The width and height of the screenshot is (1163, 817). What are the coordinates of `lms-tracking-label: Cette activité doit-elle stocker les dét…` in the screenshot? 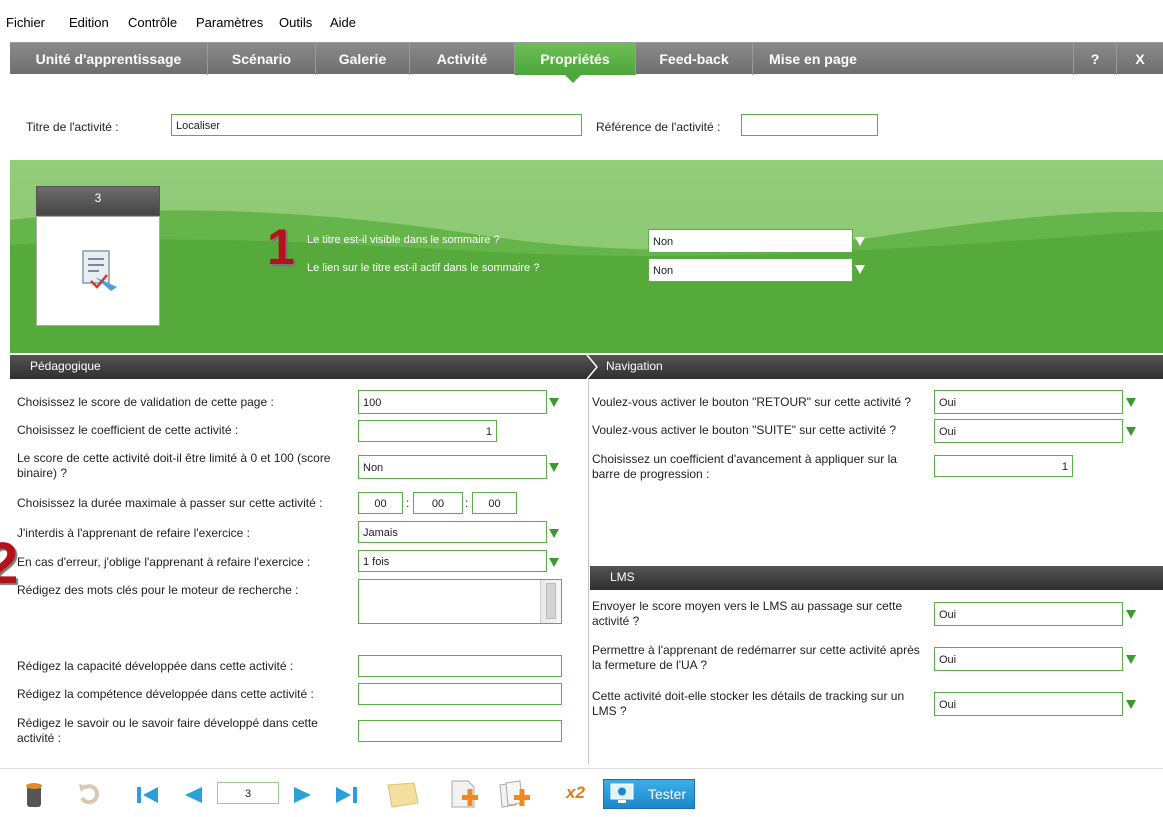 It's located at (748, 703).